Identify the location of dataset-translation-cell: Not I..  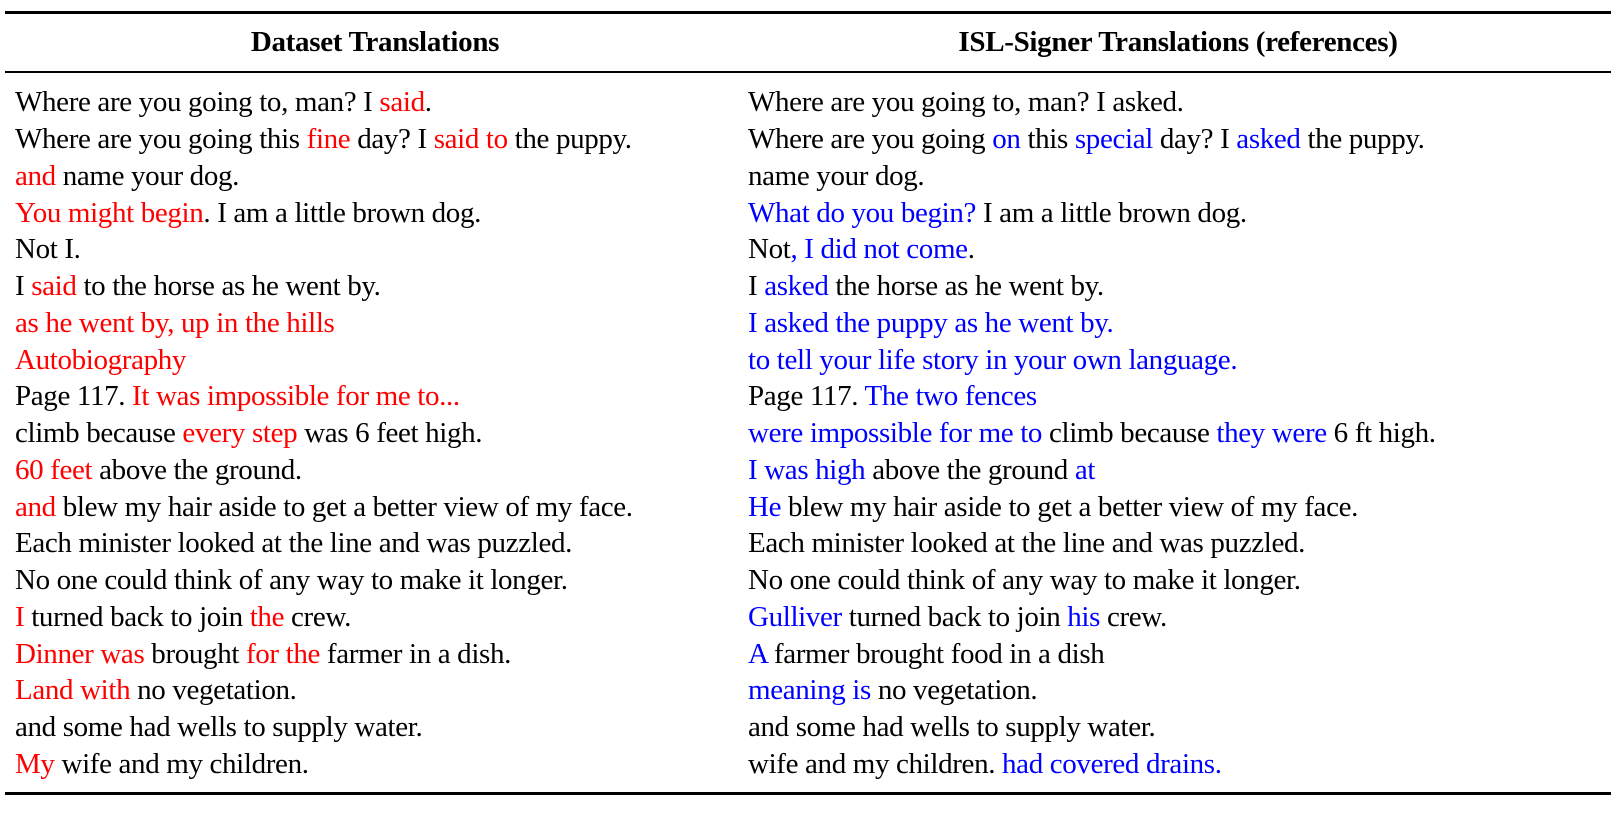
(375, 249).